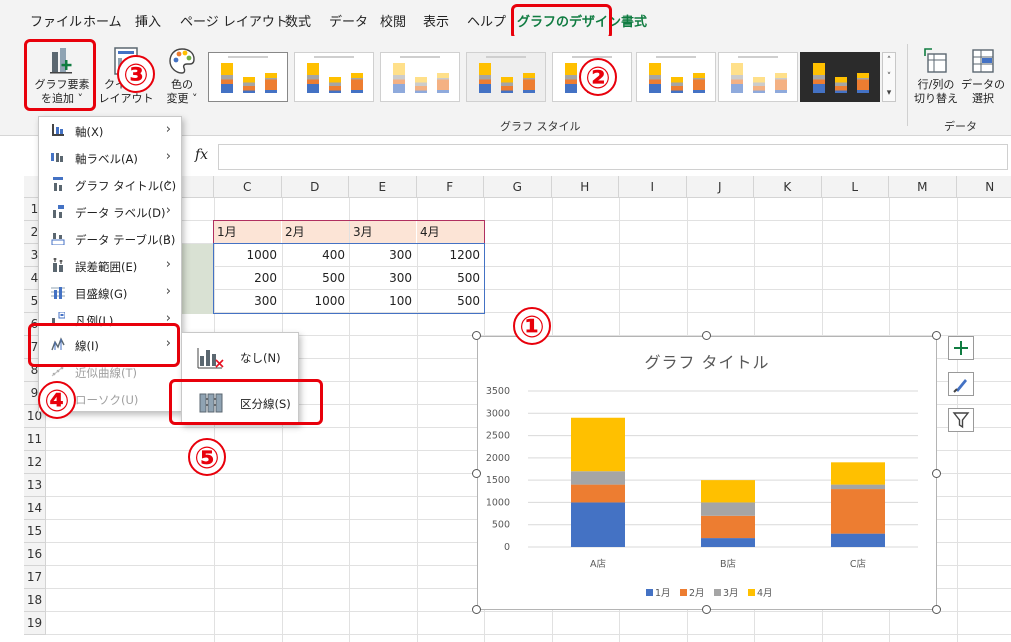 The width and height of the screenshot is (1011, 642). I want to click on menu-item-axis: 軸(X) ›, so click(110, 131).